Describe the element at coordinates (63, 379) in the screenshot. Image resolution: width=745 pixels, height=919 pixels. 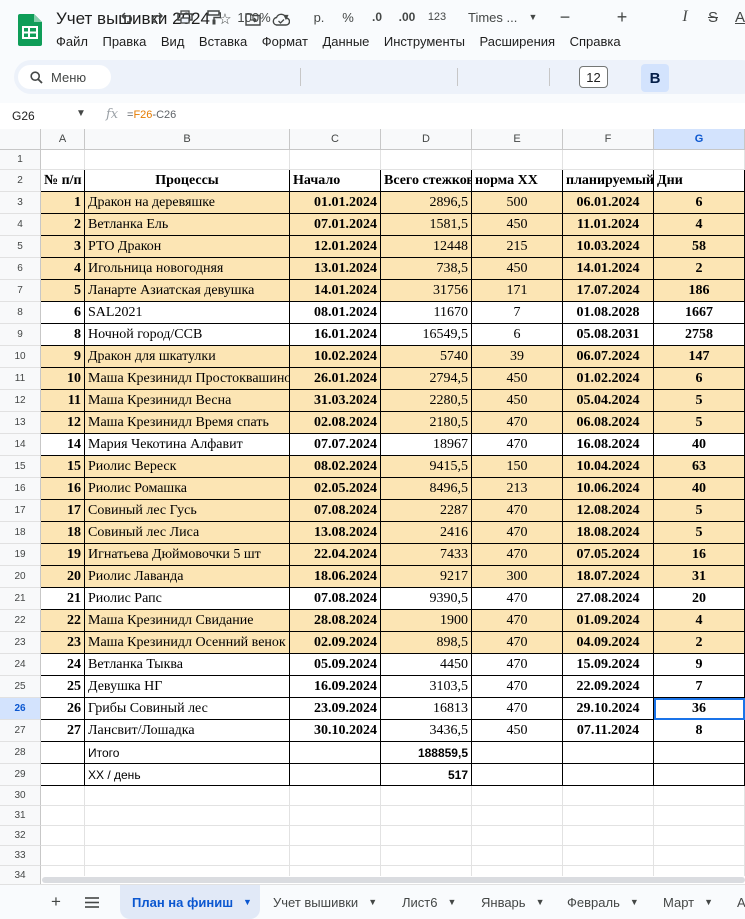
I see `row-number-cell: 10` at that location.